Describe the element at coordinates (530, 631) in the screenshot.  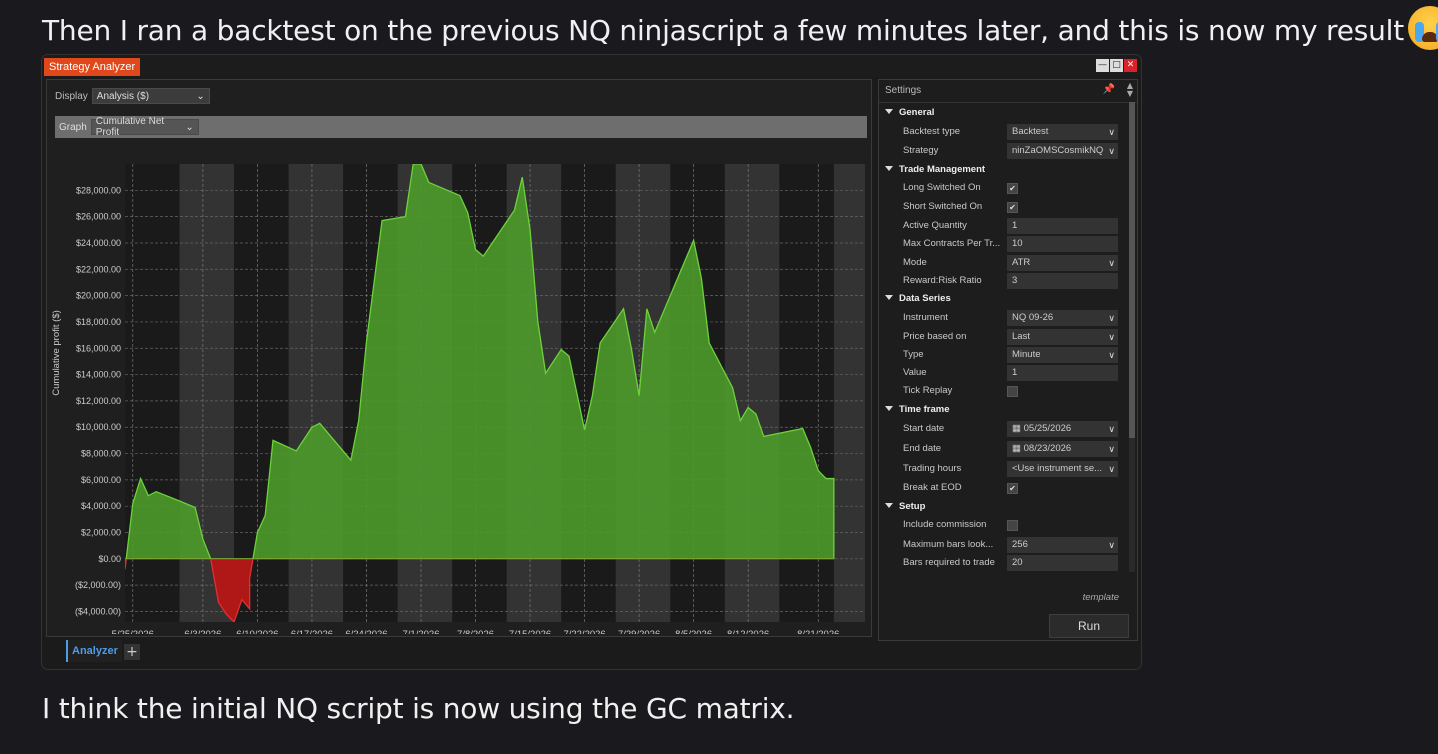
I see `x-tick-label: 7/15/2026` at that location.